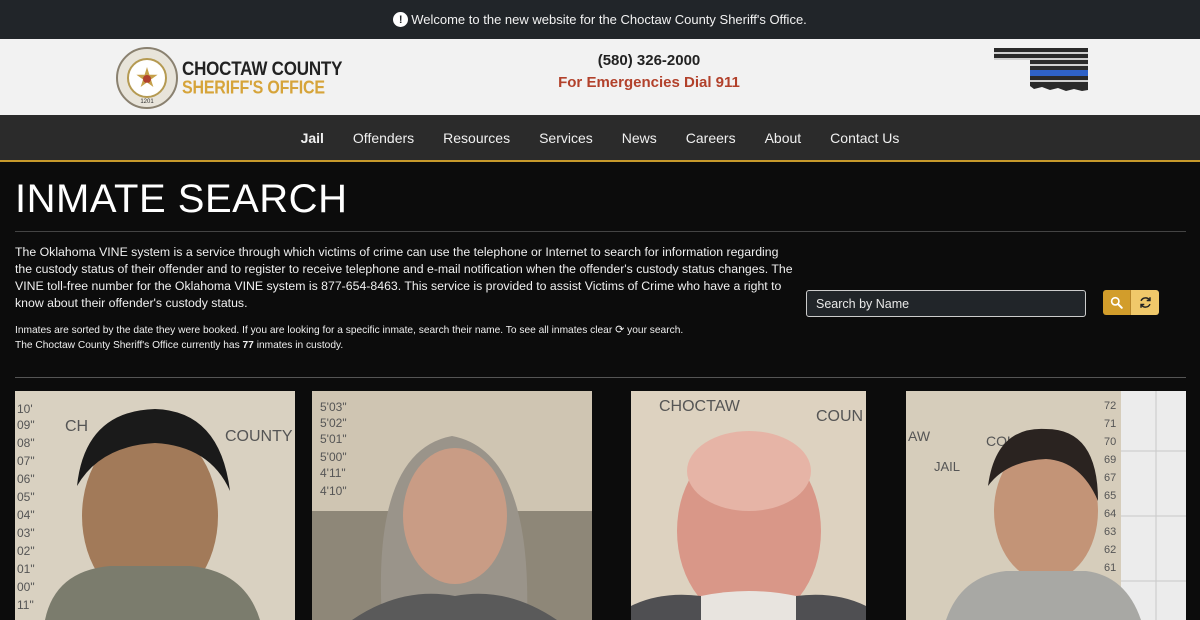 The width and height of the screenshot is (1200, 620). Describe the element at coordinates (26, 443) in the screenshot. I see `svg-text: 08"` at that location.